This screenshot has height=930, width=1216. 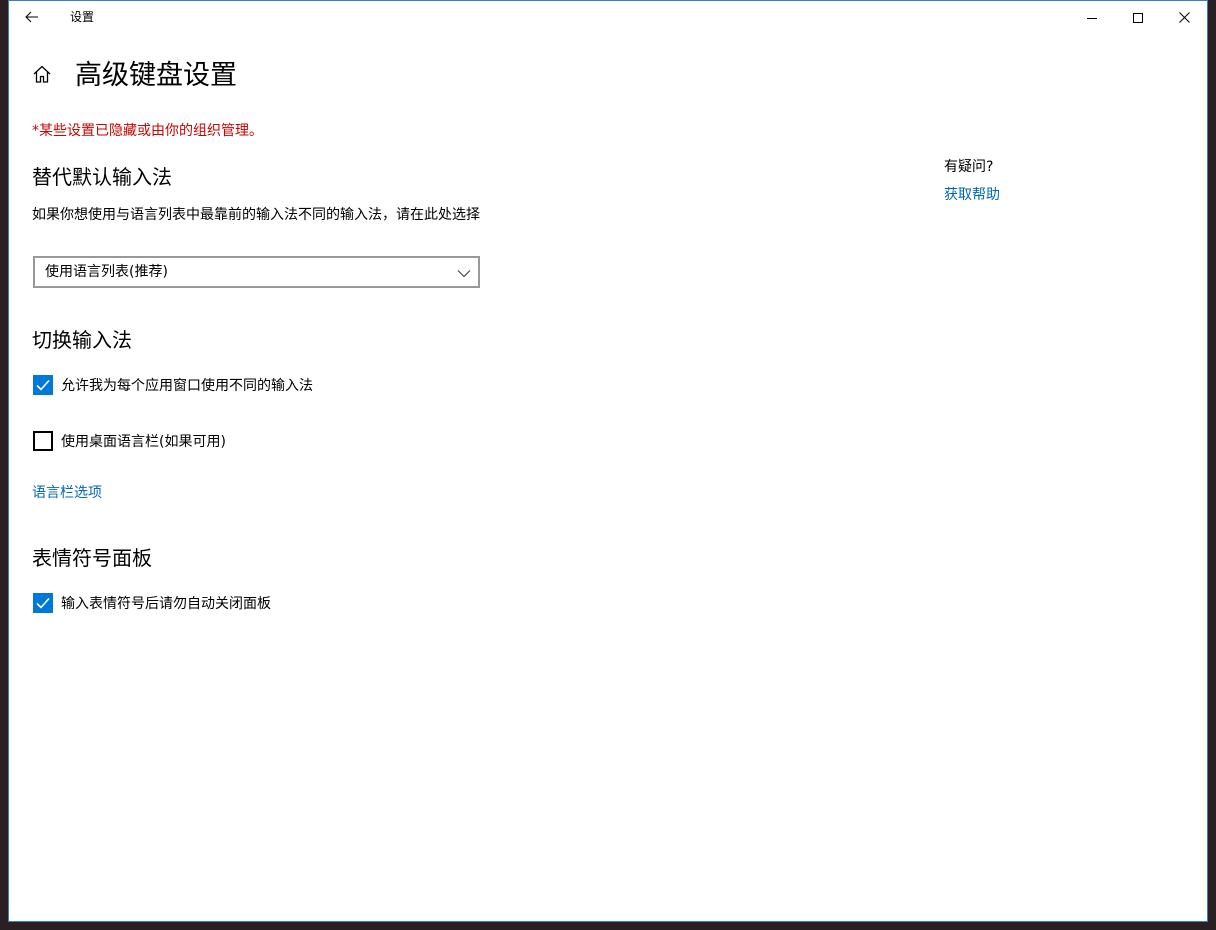 I want to click on get-help-link: 获取帮助, so click(x=972, y=194).